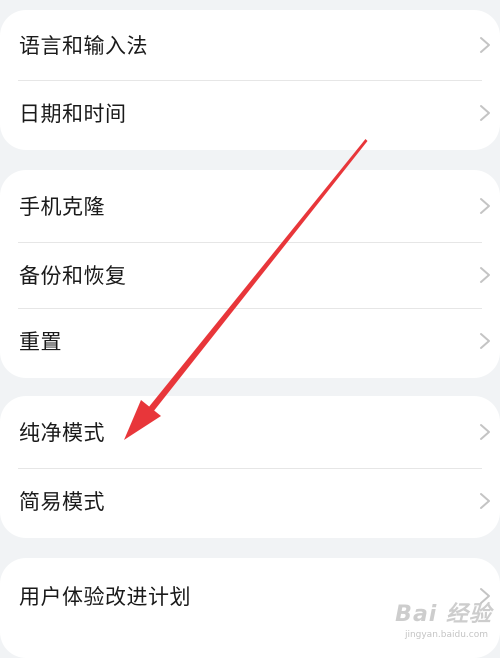 This screenshot has height=658, width=500. What do you see at coordinates (446, 635) in the screenshot?
I see `watermark-url: jingyan.baidu.com` at bounding box center [446, 635].